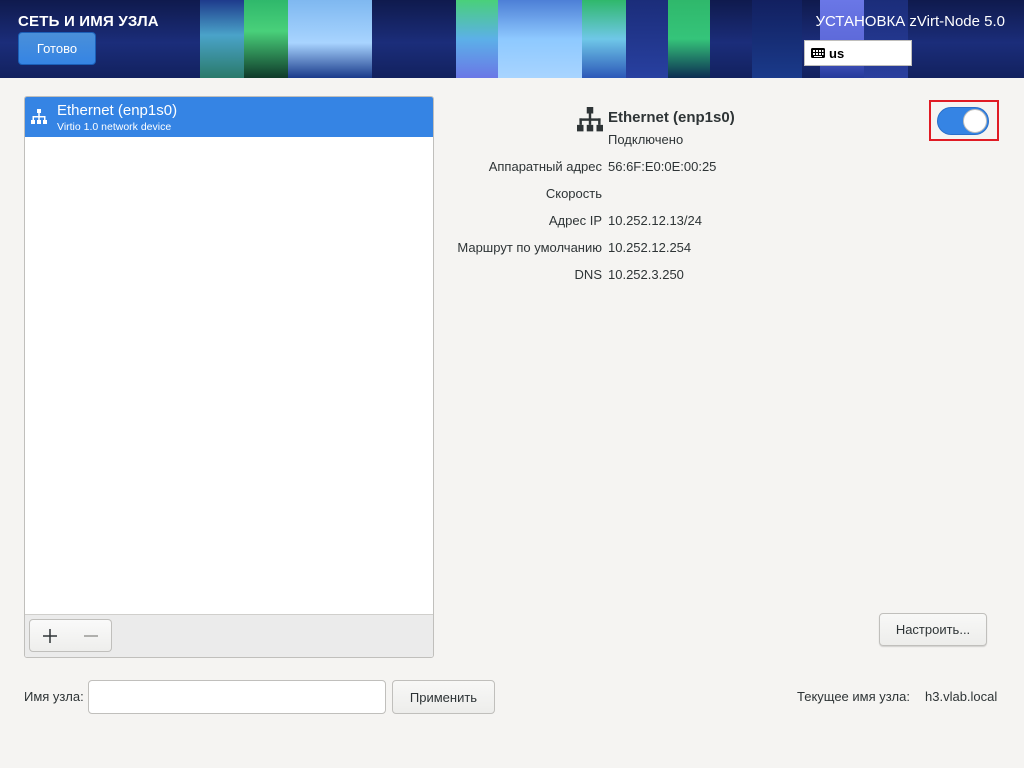  I want to click on device-description: Virtio 1.0 network device, so click(114, 127).